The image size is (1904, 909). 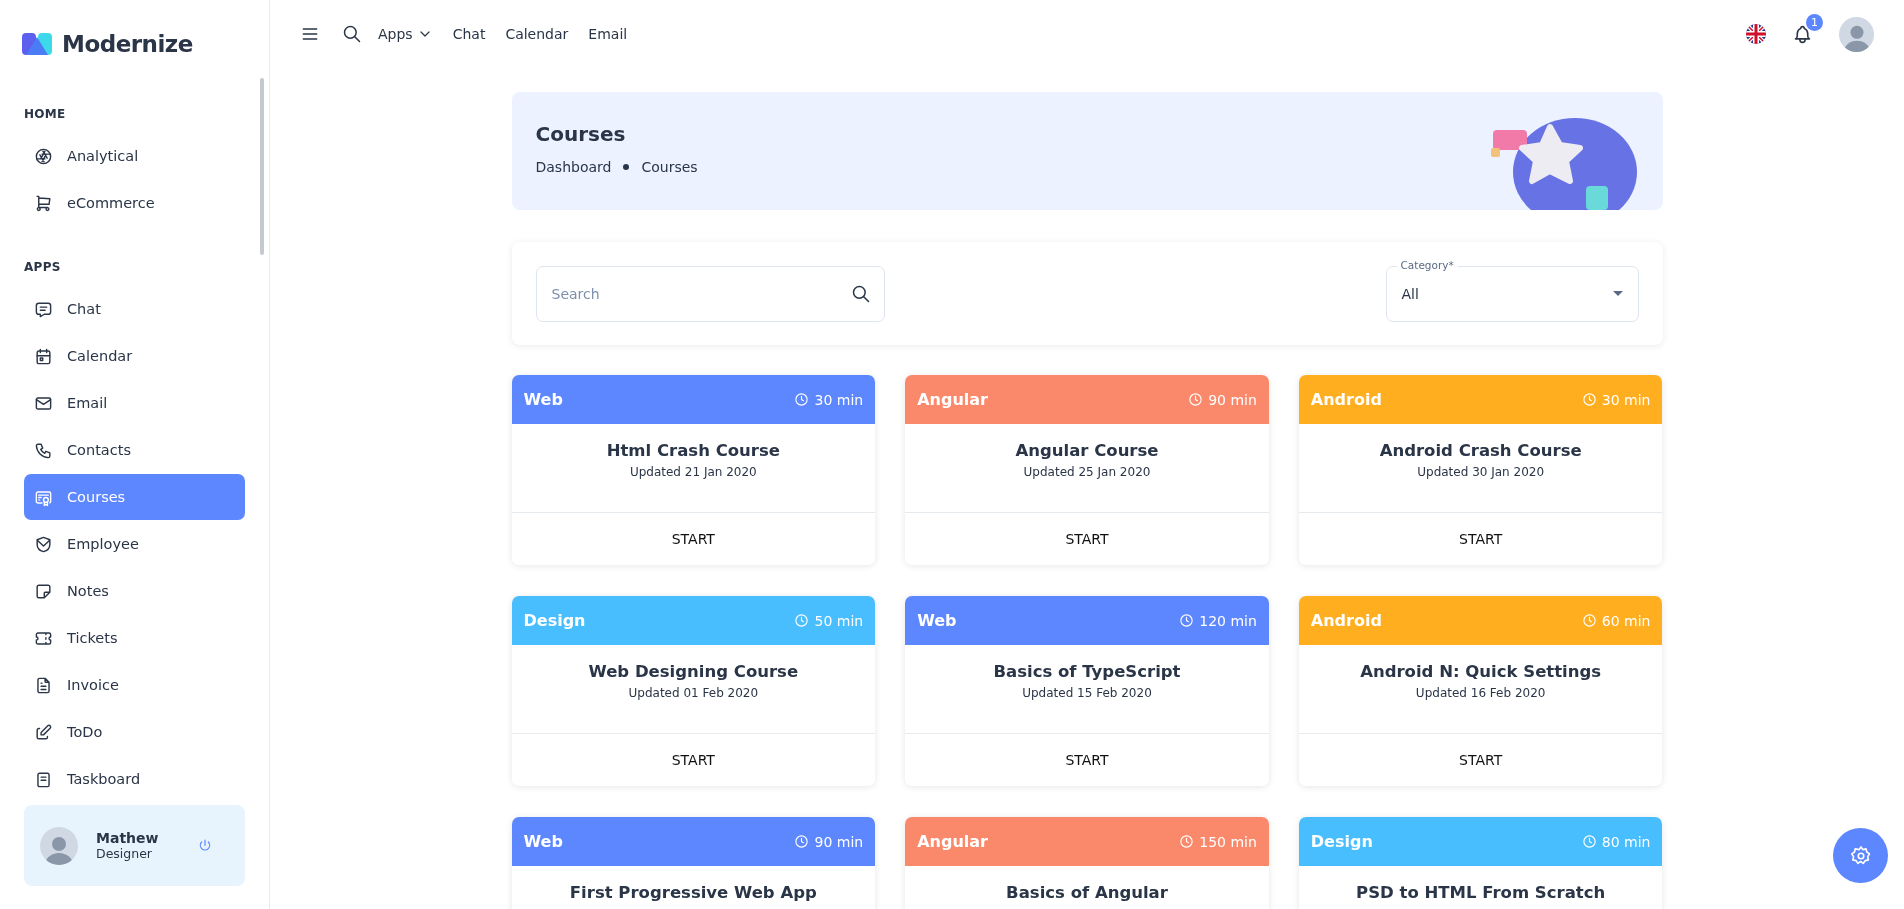 What do you see at coordinates (127, 44) in the screenshot?
I see `brand-name: Modernize` at bounding box center [127, 44].